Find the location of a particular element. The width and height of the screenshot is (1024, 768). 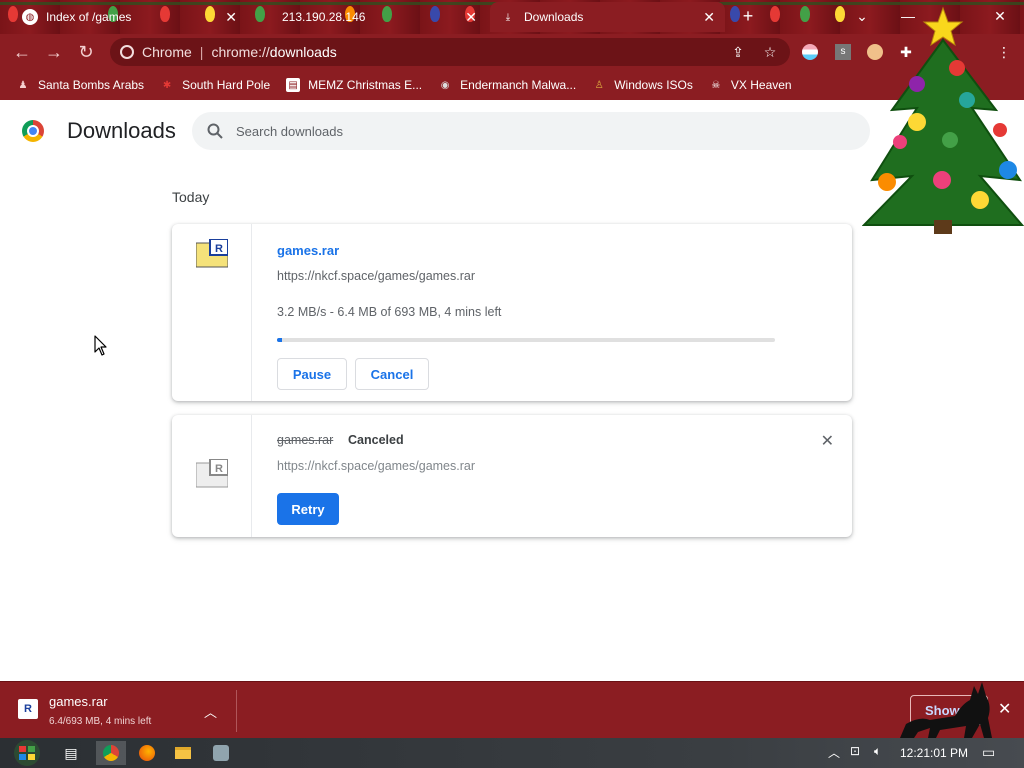

progress-bar is located at coordinates (526, 340).